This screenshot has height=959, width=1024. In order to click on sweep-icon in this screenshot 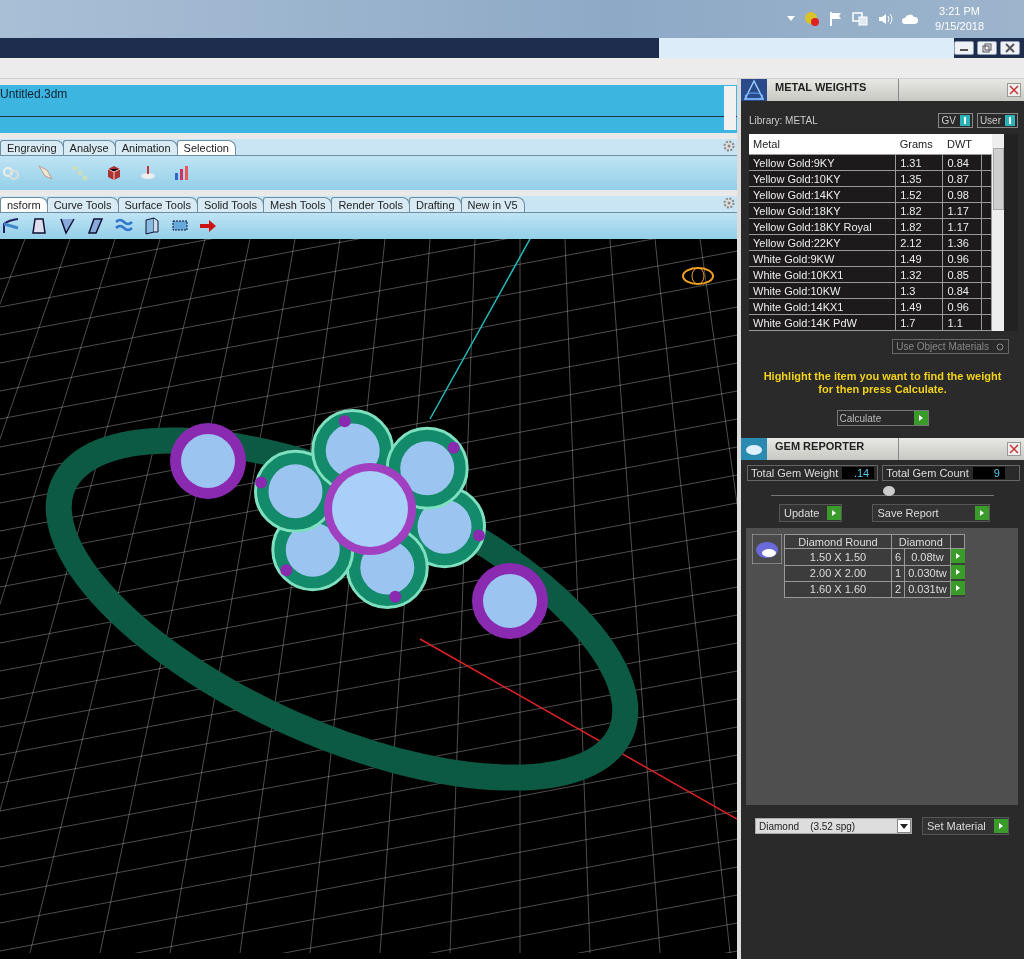, I will do `click(68, 226)`.